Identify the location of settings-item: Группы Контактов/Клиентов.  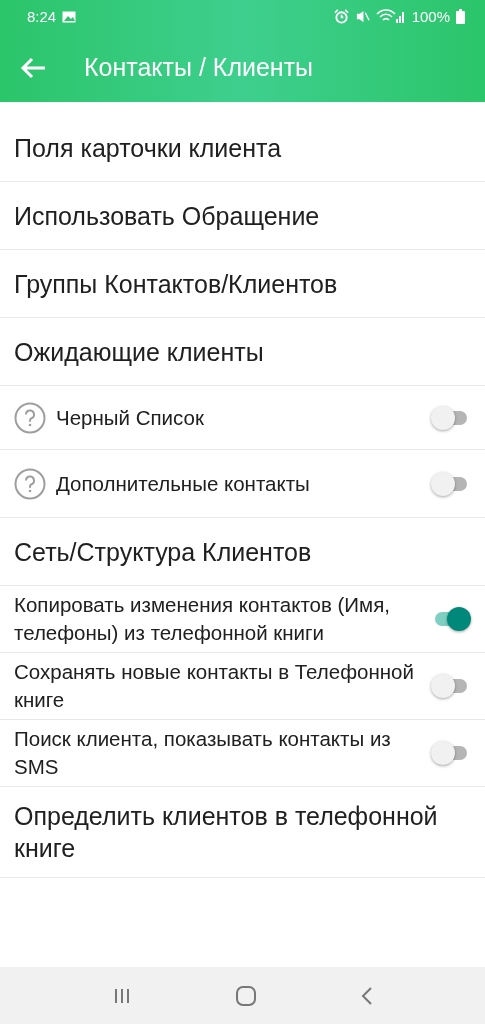
(243, 283).